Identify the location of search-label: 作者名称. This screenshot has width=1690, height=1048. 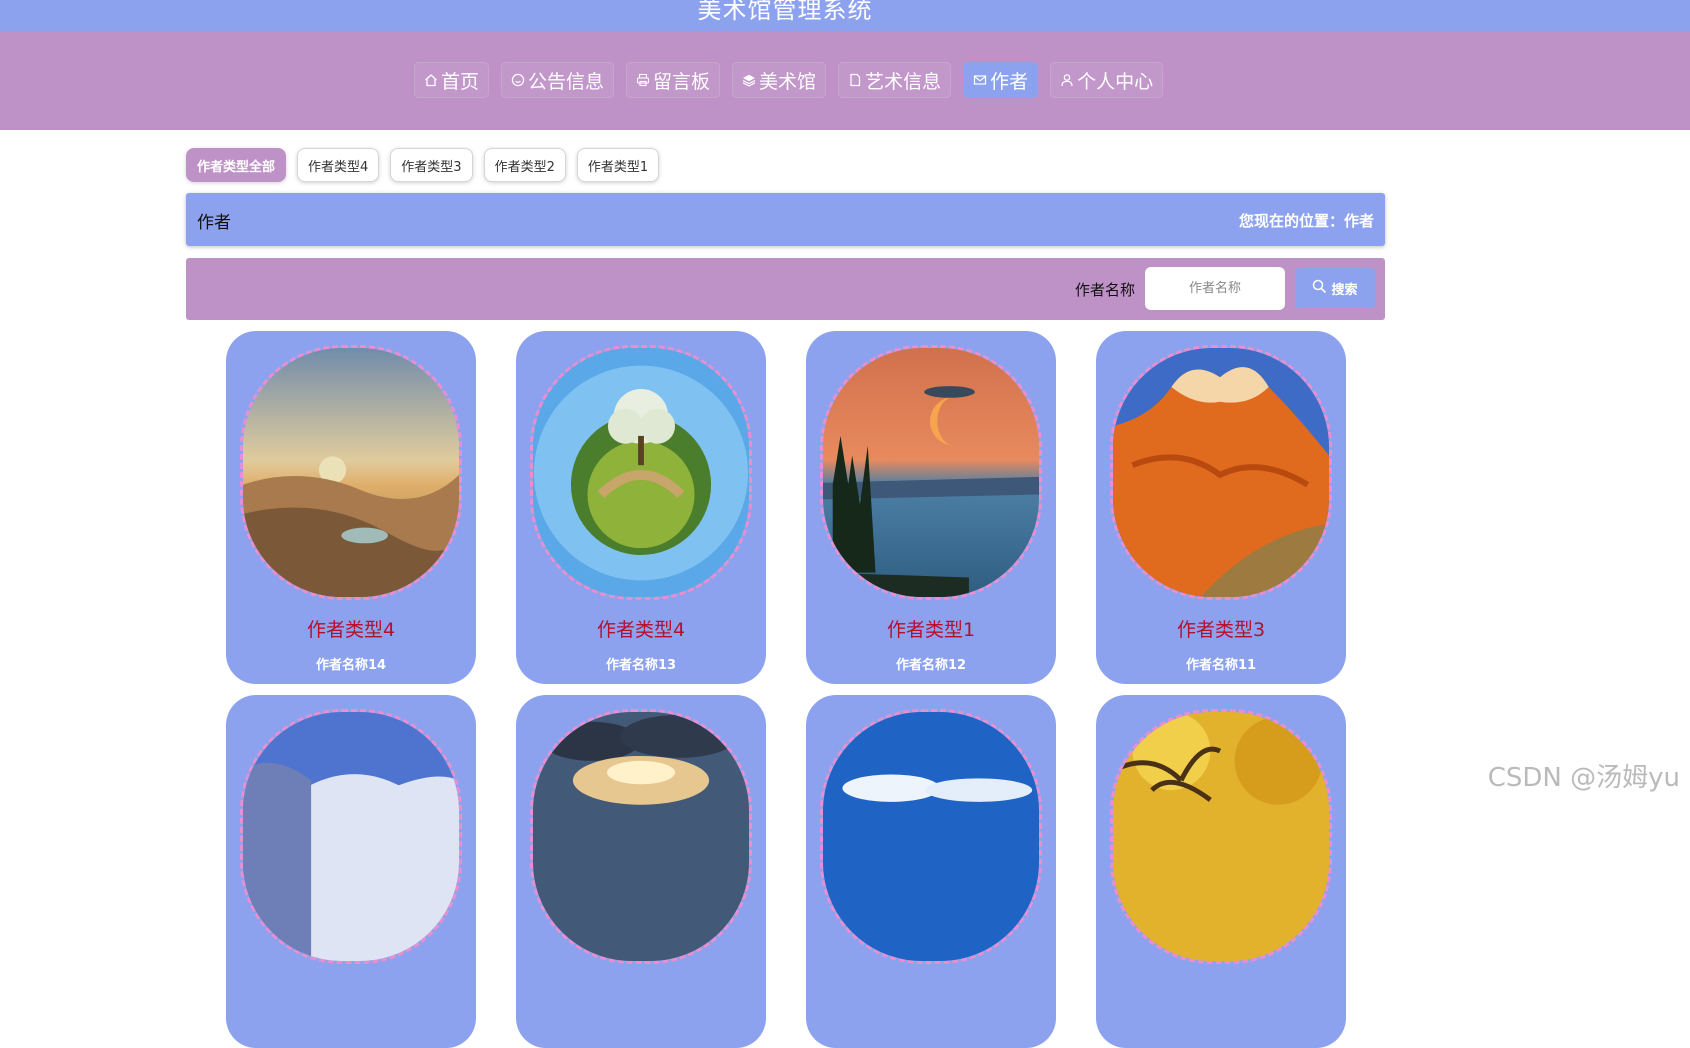
(1104, 290).